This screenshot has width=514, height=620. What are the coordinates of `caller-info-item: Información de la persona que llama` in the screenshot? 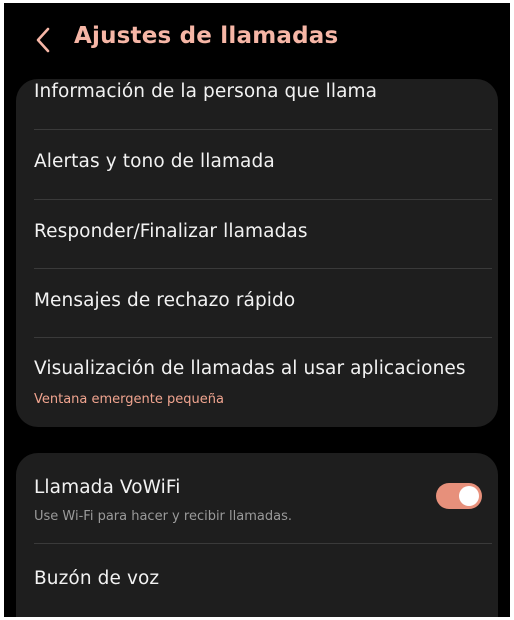 It's located at (257, 104).